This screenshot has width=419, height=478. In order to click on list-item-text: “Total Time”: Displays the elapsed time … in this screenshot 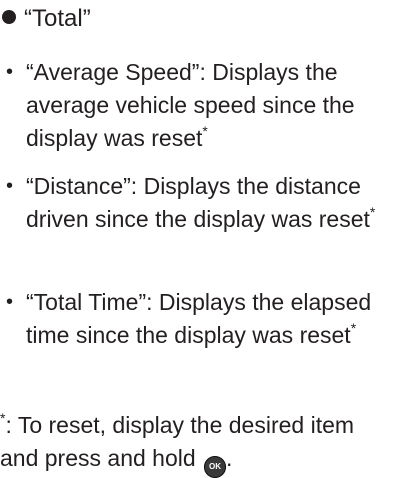, I will do `click(199, 318)`.